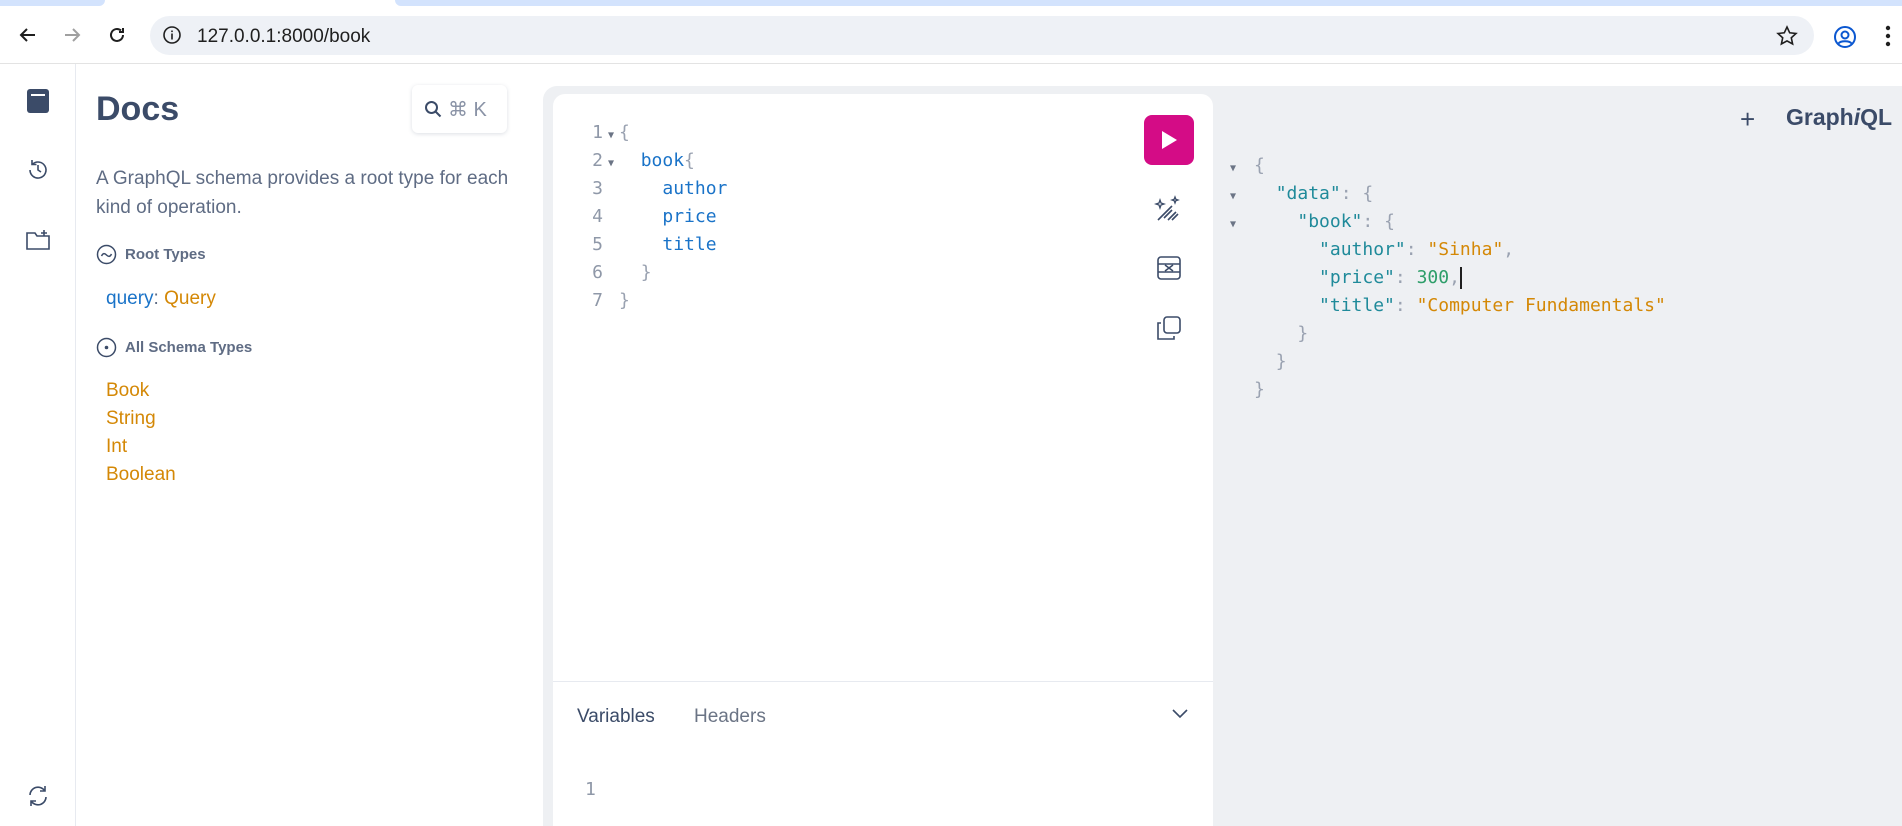 This screenshot has height=826, width=1902. Describe the element at coordinates (189, 347) in the screenshot. I see `all-types-label: All Schema Types` at that location.